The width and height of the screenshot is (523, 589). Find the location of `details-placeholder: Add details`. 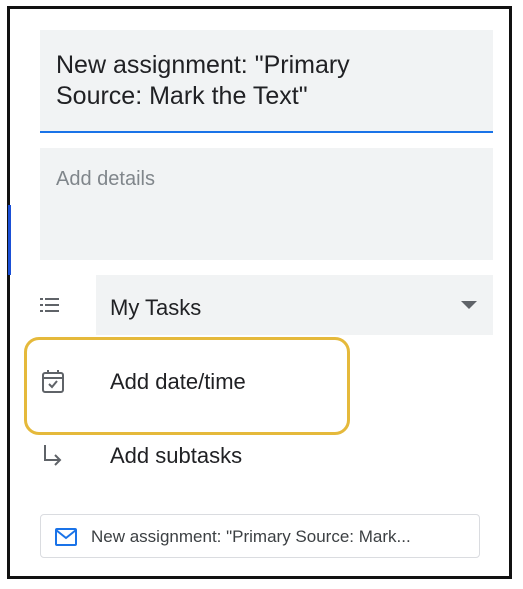

details-placeholder: Add details is located at coordinates (105, 179).